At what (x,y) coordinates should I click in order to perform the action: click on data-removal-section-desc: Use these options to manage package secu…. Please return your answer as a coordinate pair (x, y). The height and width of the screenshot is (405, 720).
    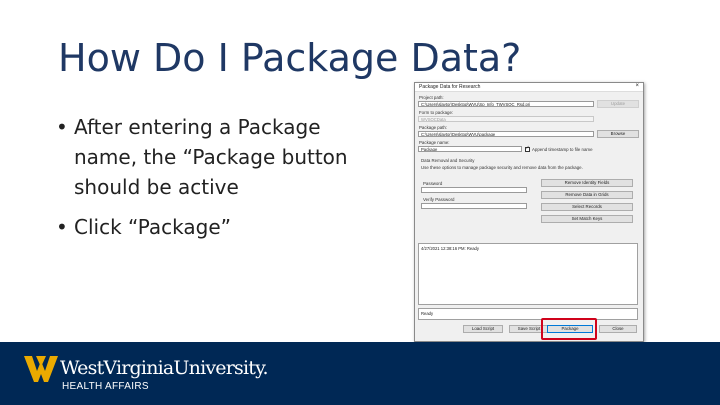
    Looking at the image, I should click on (502, 167).